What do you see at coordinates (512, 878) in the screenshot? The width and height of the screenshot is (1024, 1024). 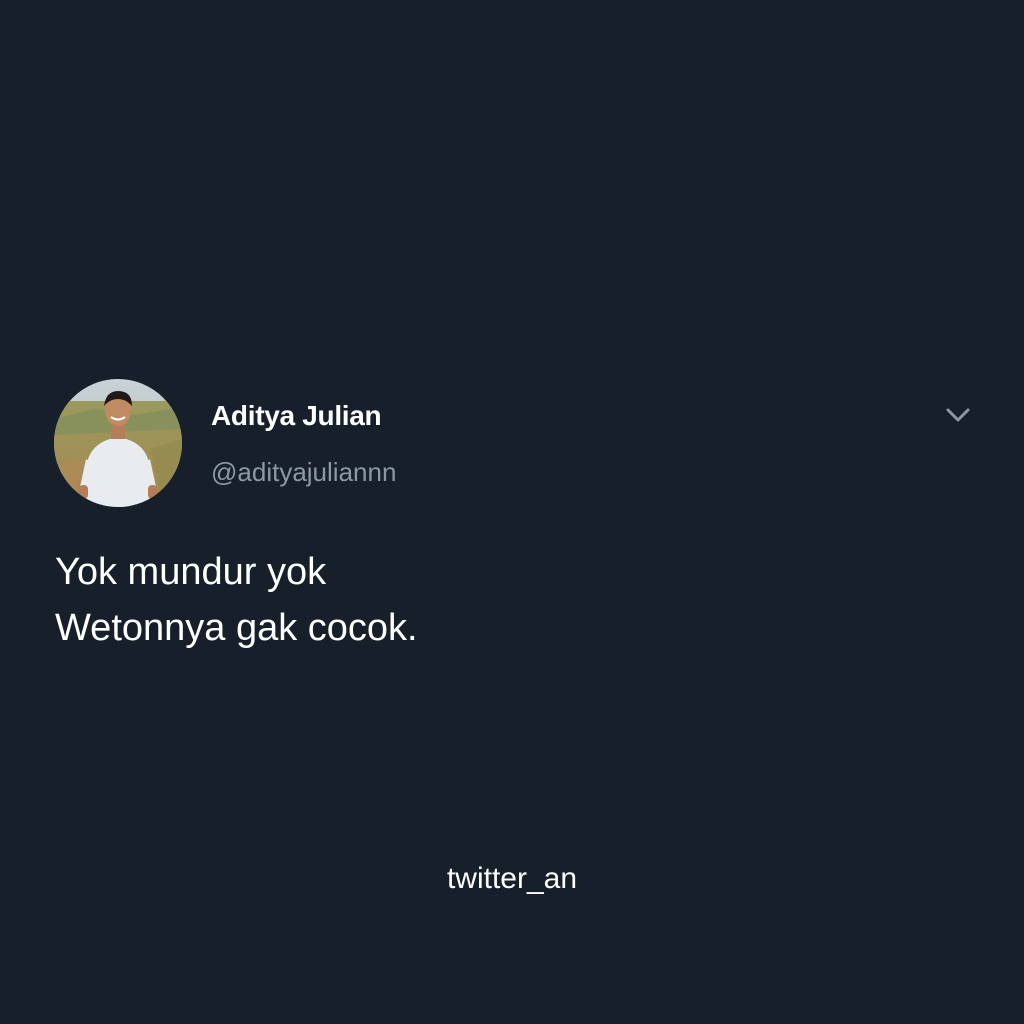 I see `watermark: twitter_an` at bounding box center [512, 878].